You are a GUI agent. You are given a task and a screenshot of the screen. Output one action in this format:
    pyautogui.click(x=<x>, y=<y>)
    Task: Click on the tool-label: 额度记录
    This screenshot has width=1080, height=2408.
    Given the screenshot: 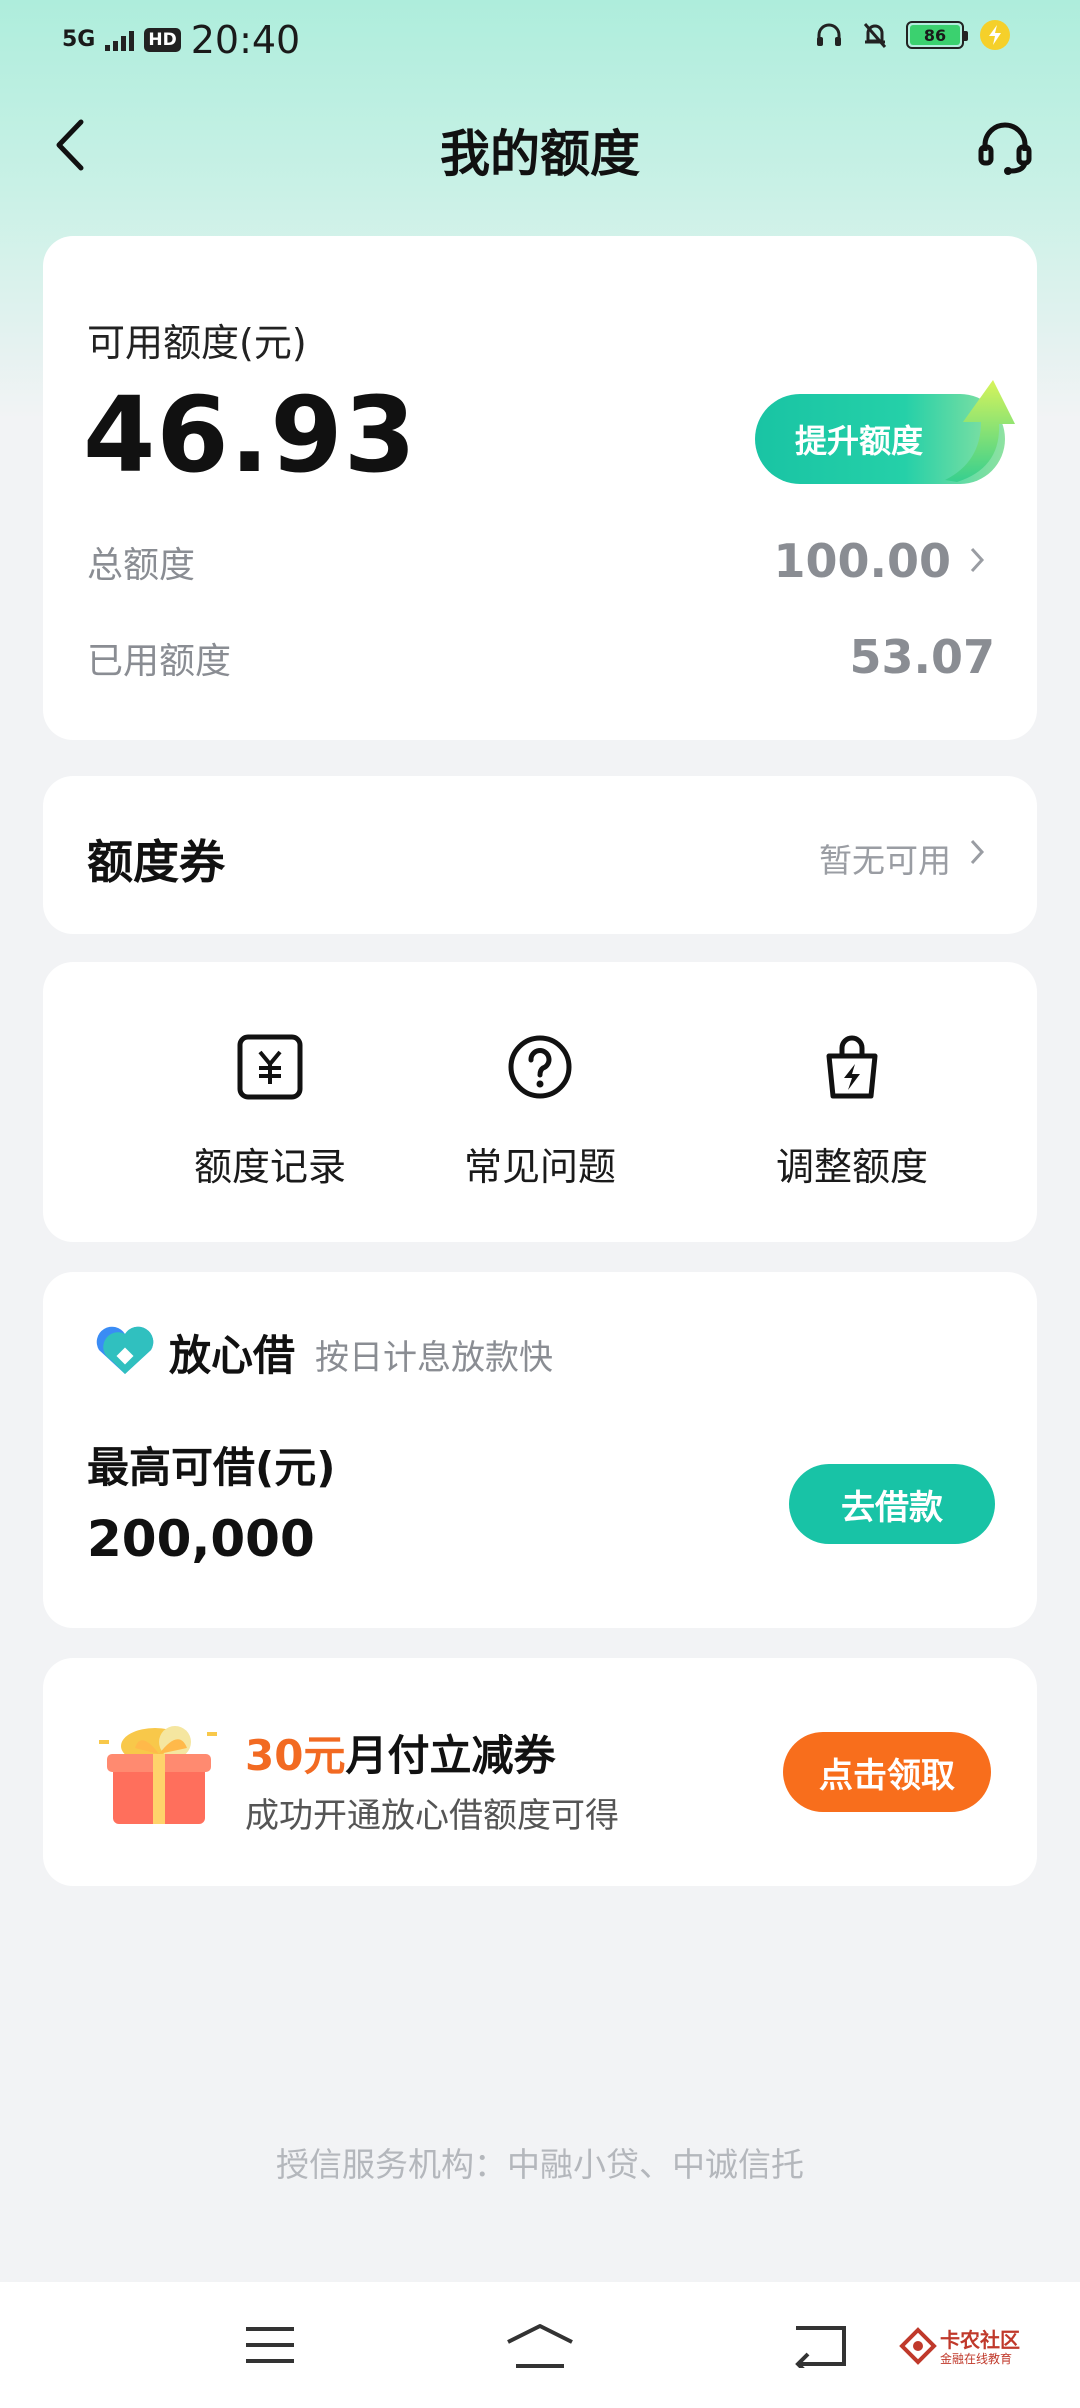 What is the action you would take?
    pyautogui.click(x=269, y=1167)
    